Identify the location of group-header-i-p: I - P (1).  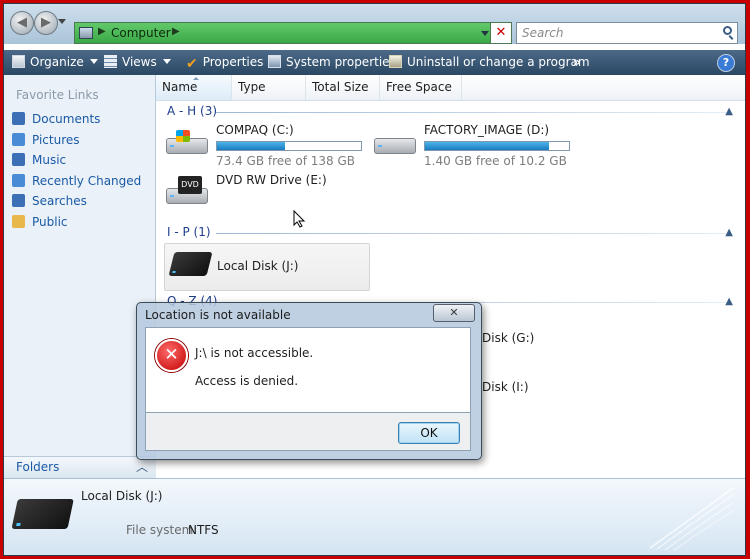
(189, 232).